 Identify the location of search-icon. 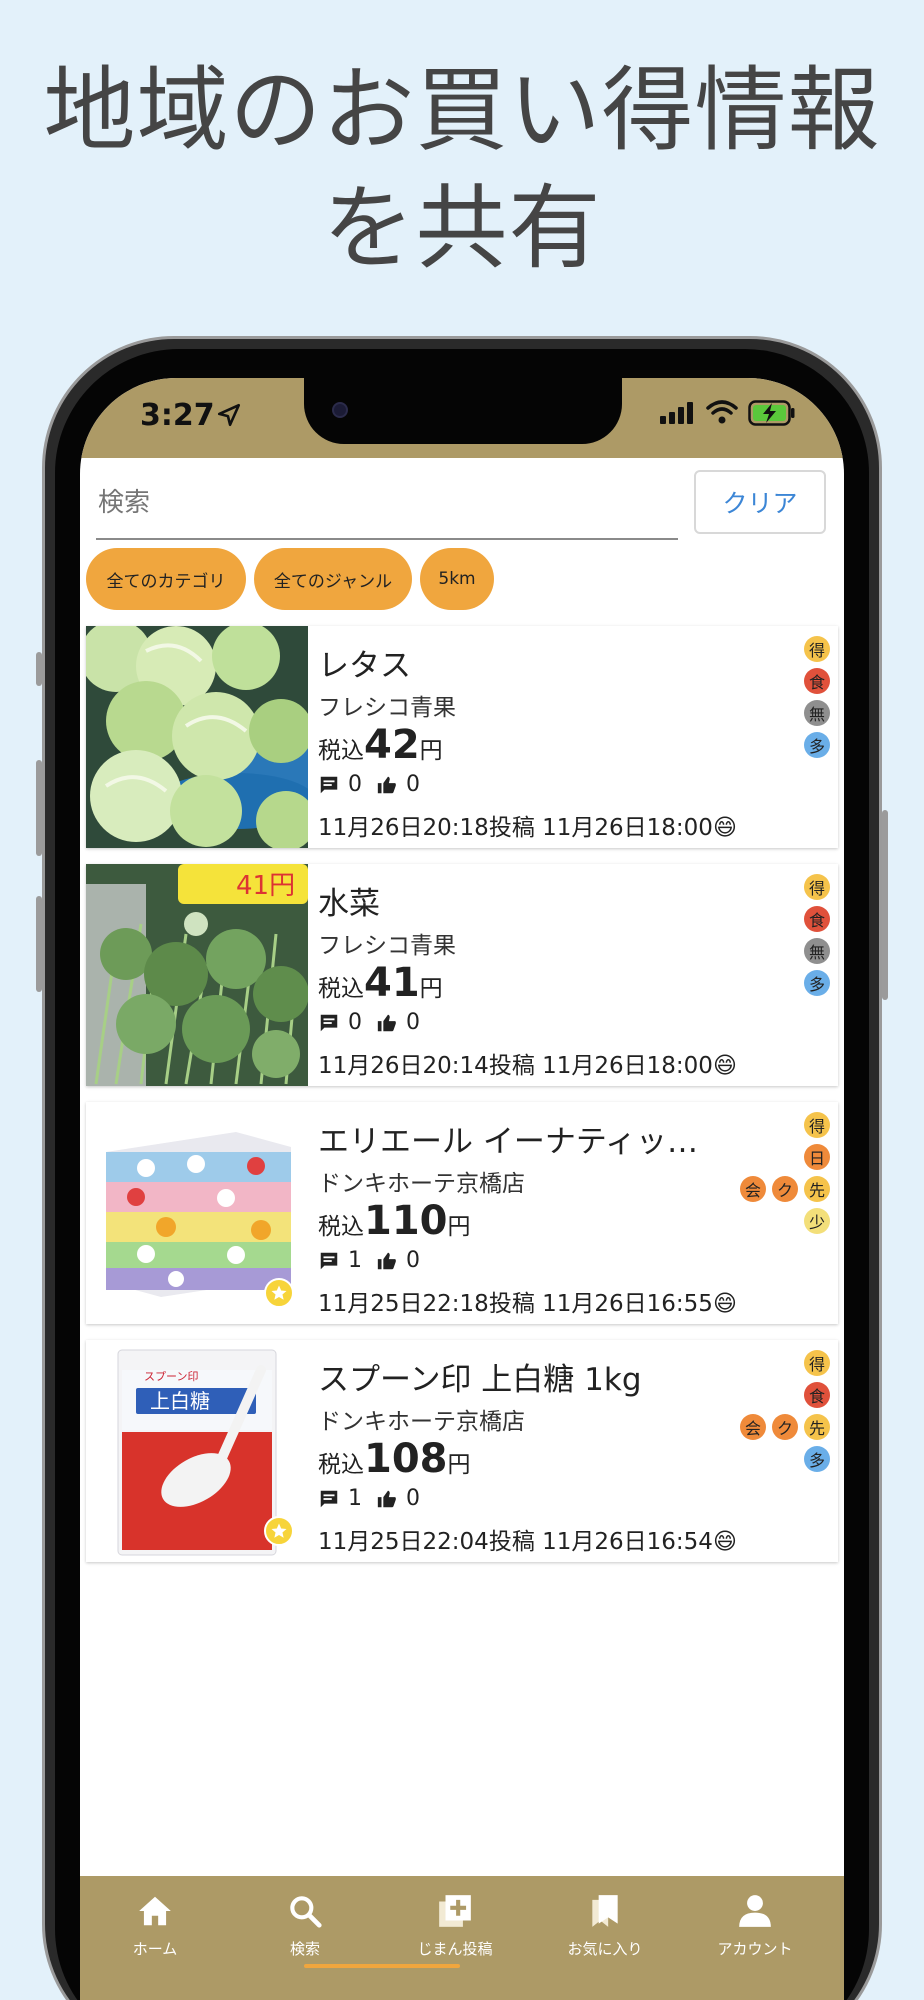
(306, 1912).